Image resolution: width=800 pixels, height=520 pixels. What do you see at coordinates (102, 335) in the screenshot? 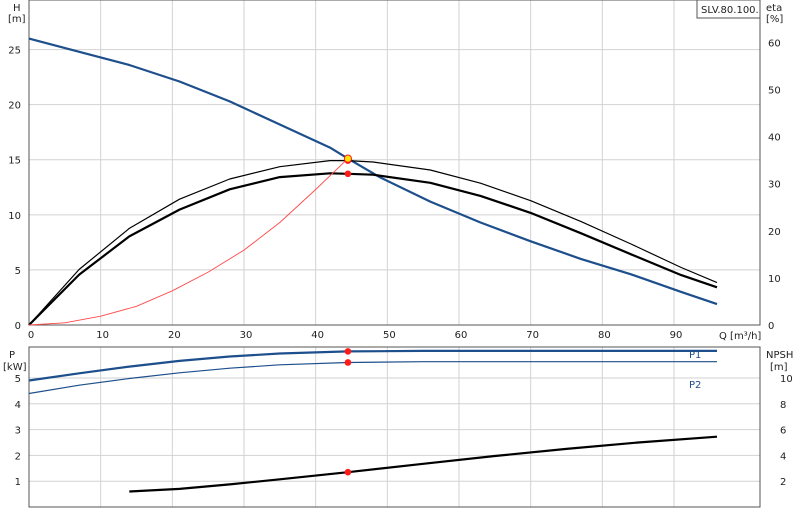
I see `x-tick-label: 10` at bounding box center [102, 335].